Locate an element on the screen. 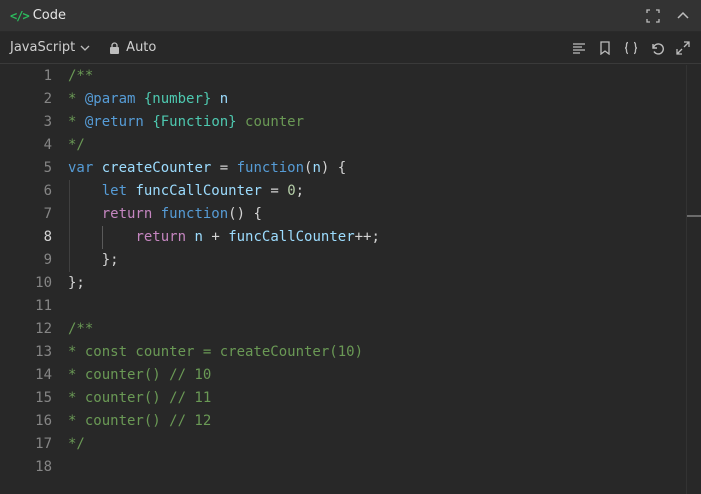 The width and height of the screenshot is (701, 494). line-number: 9 is located at coordinates (47, 260).